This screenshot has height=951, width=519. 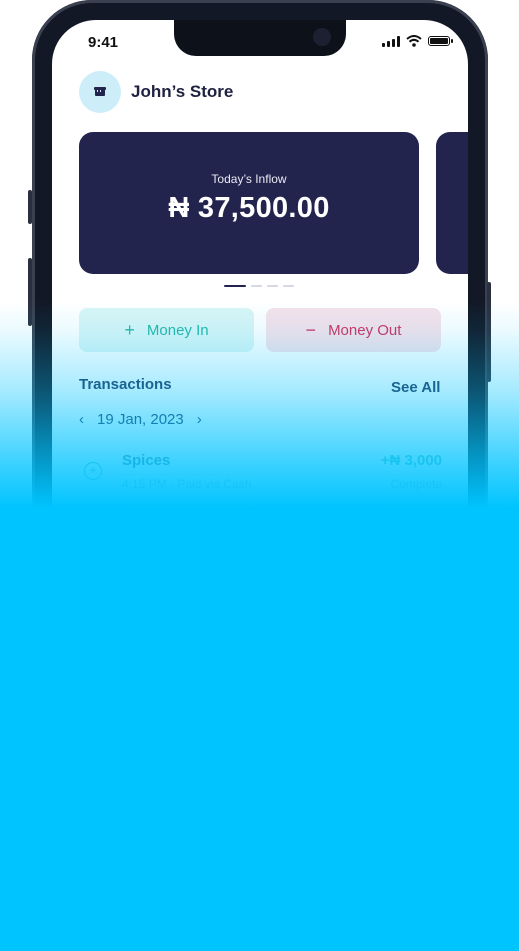 What do you see at coordinates (100, 92) in the screenshot?
I see `store-icon` at bounding box center [100, 92].